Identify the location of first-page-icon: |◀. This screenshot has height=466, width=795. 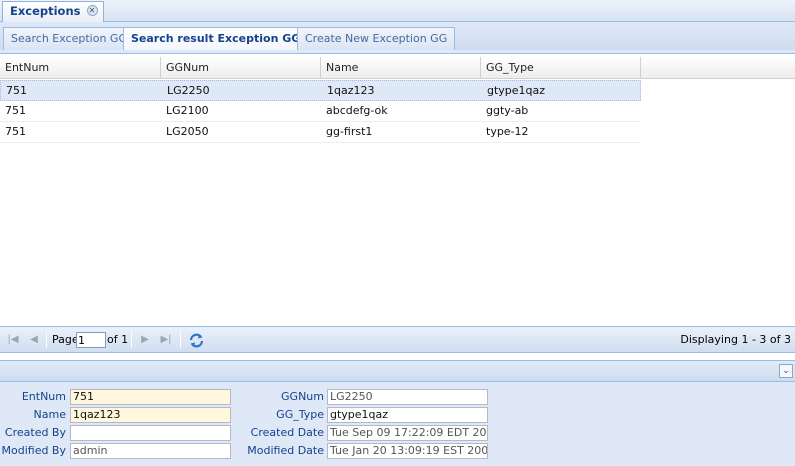
(13, 340).